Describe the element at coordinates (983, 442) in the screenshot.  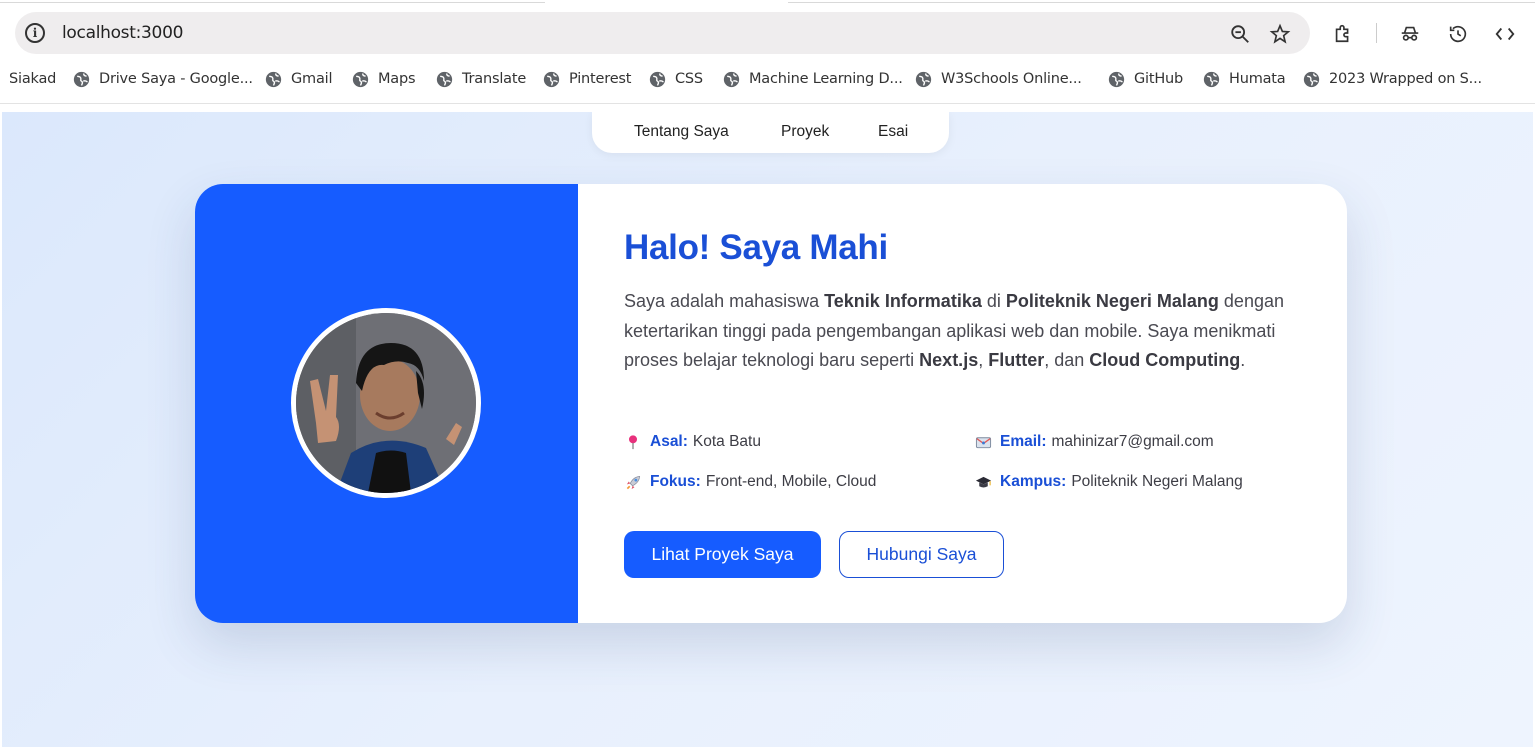
I see `envelope-icon` at that location.